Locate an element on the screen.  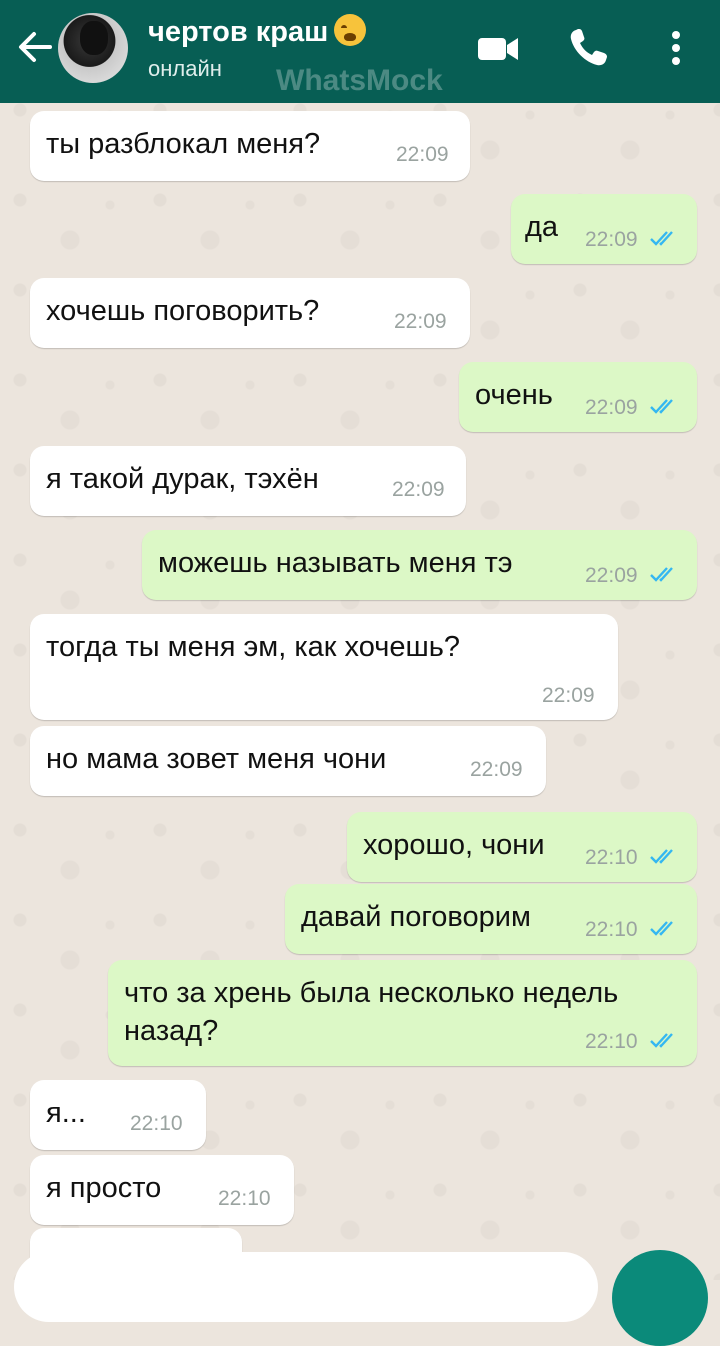
message-text: я такой дурак, тэхён is located at coordinates (182, 479).